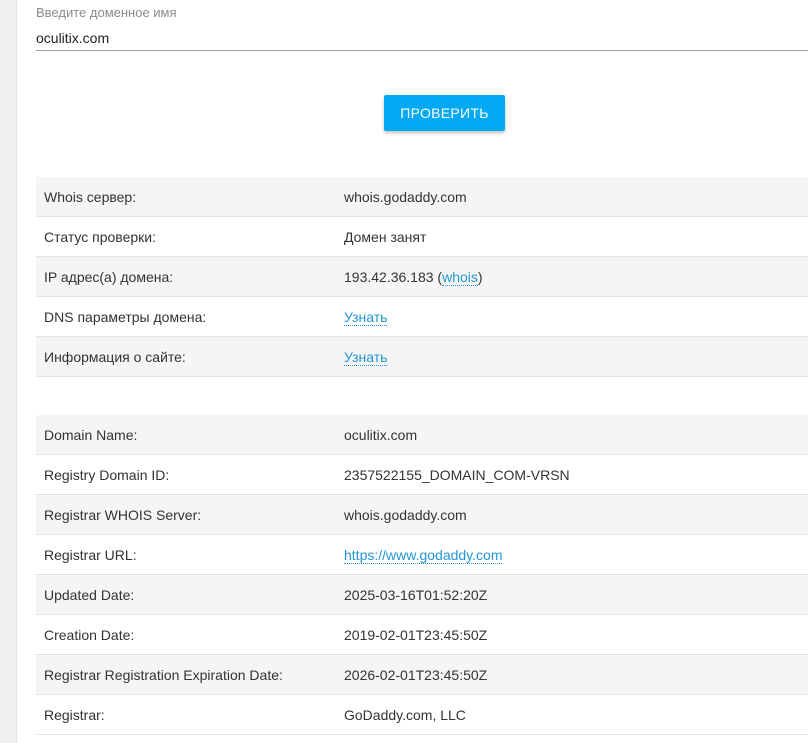 The height and width of the screenshot is (743, 808). I want to click on row-key: IP адрес(а) домена:, so click(186, 276).